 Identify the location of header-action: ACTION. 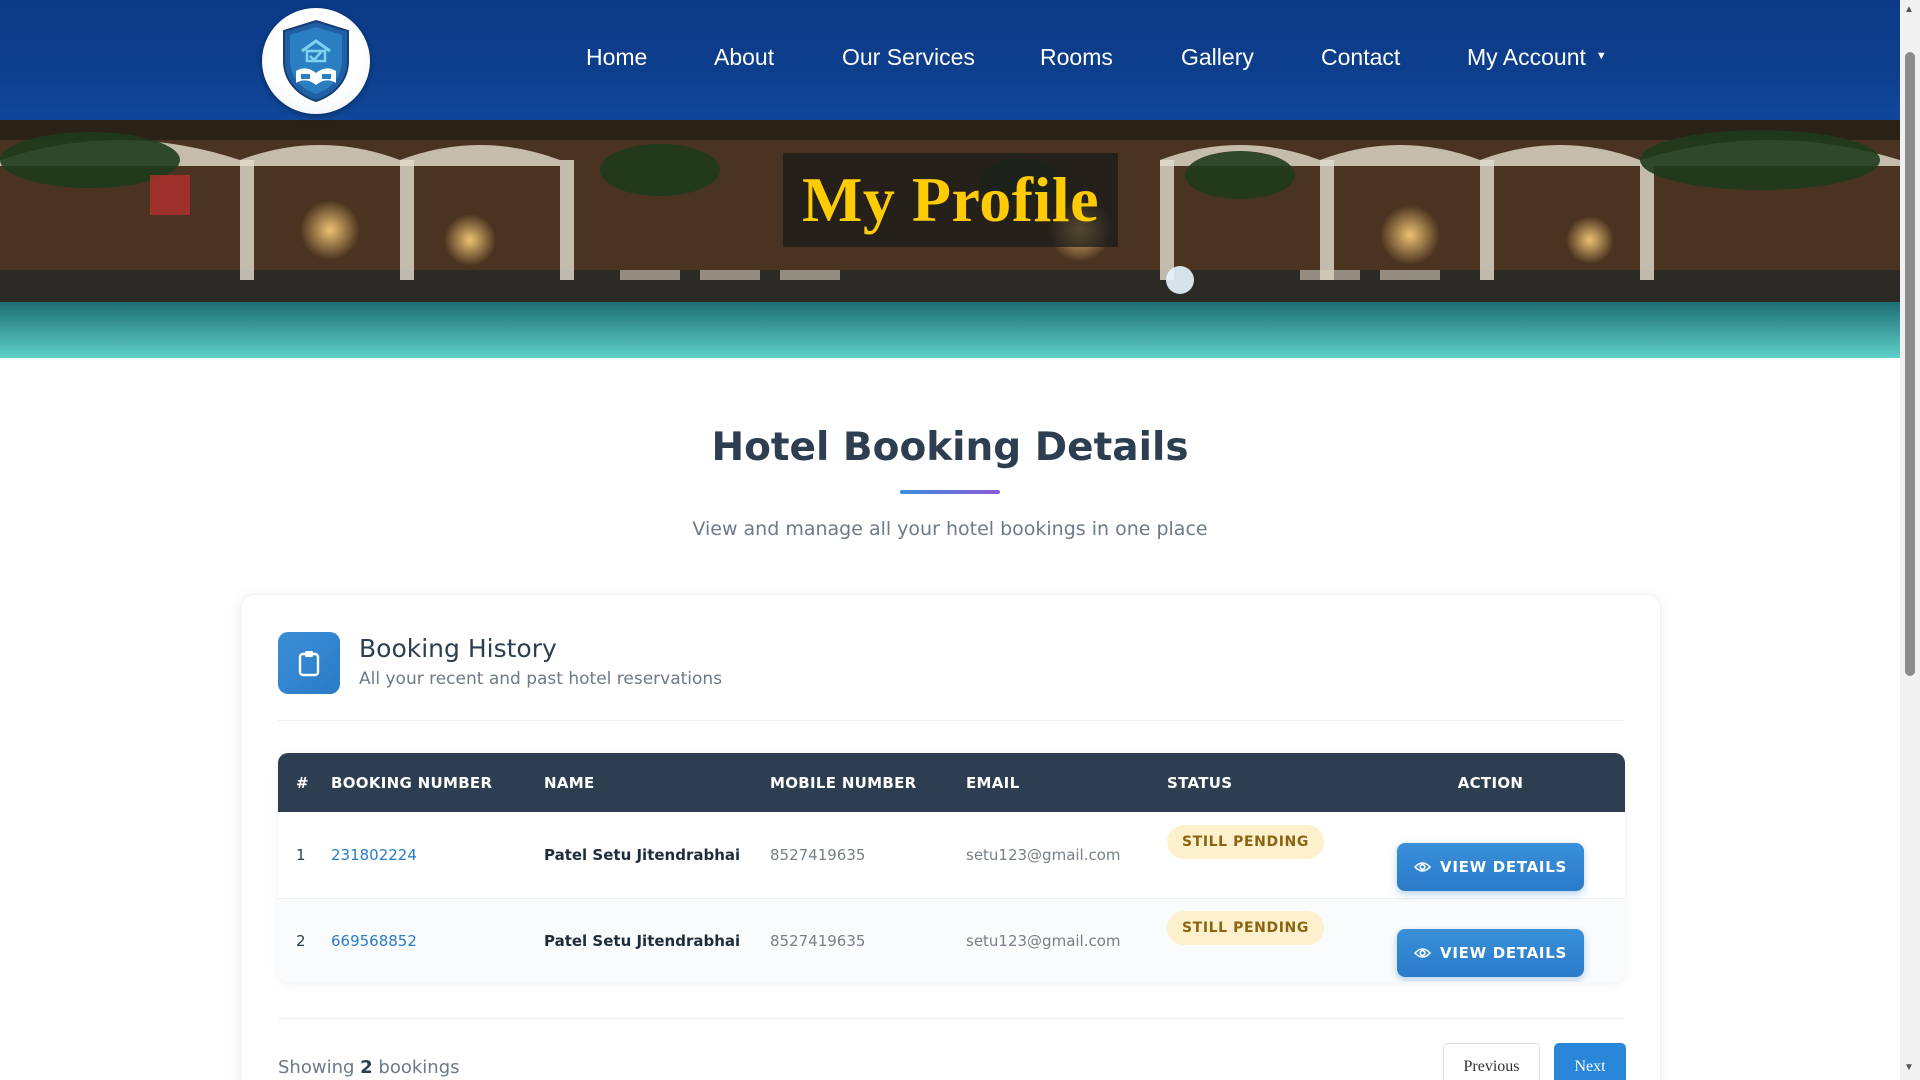
(1490, 782).